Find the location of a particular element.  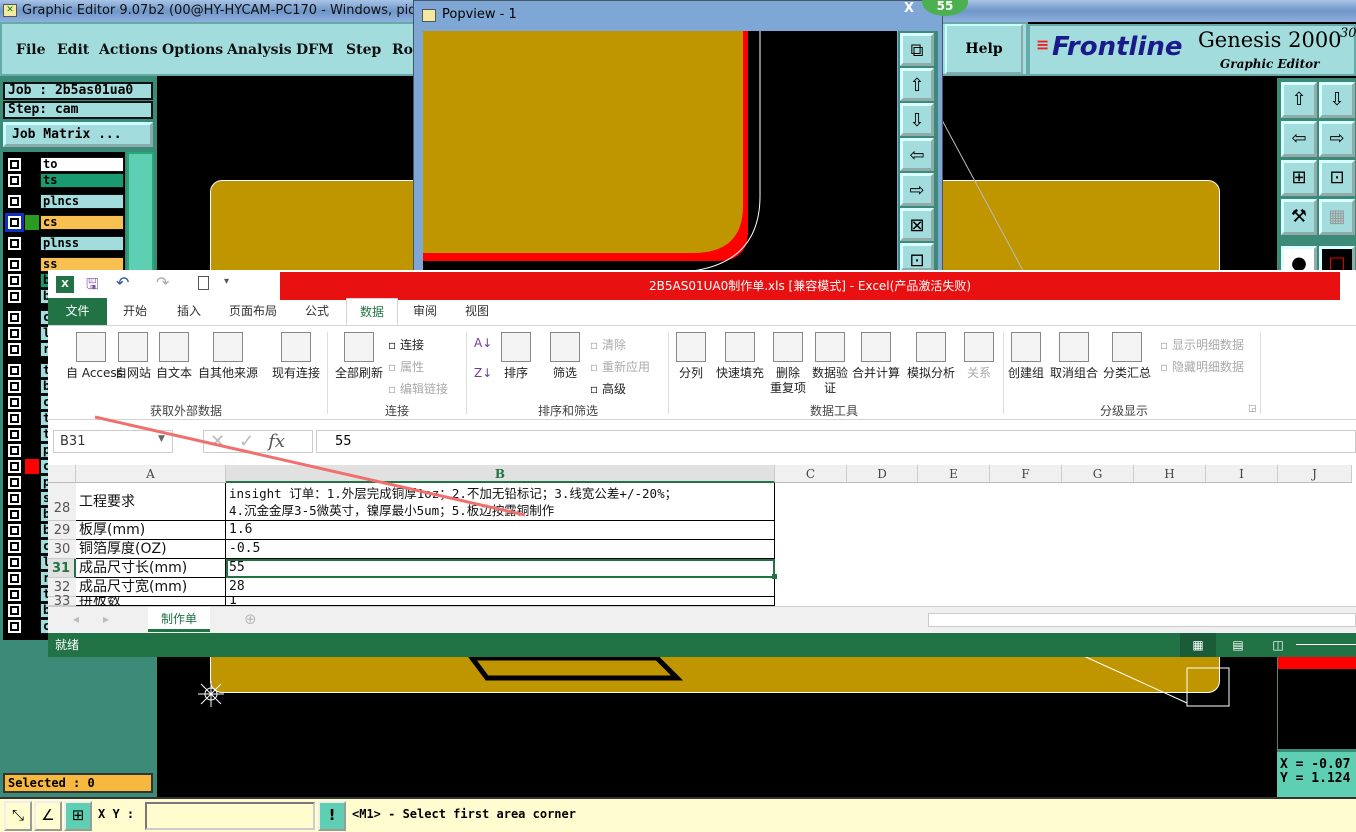

sheet-tab: 制作单 is located at coordinates (179, 619).